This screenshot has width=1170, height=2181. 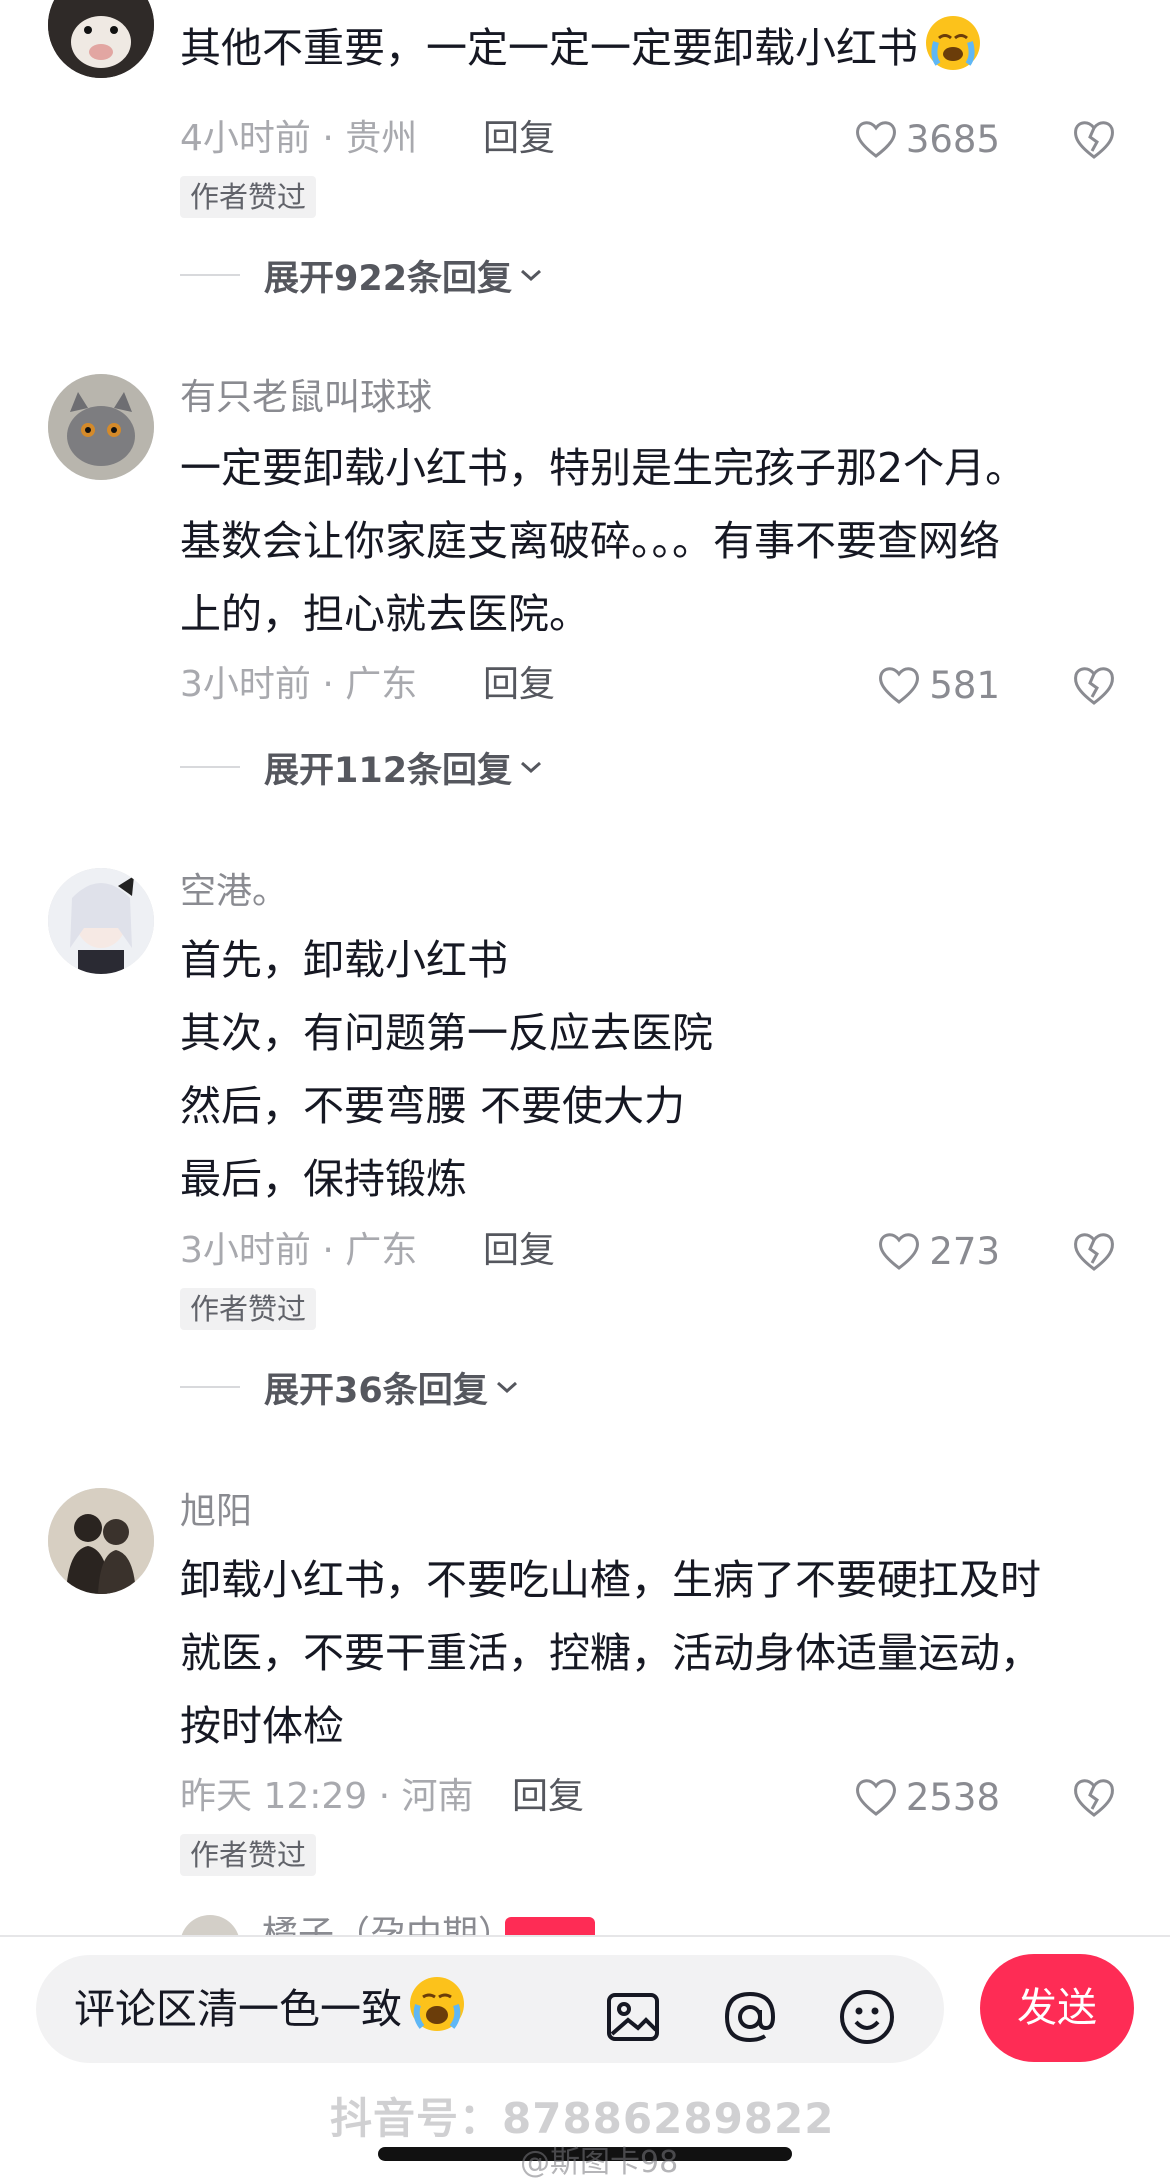 What do you see at coordinates (952, 1797) in the screenshot?
I see `like-count: 2538` at bounding box center [952, 1797].